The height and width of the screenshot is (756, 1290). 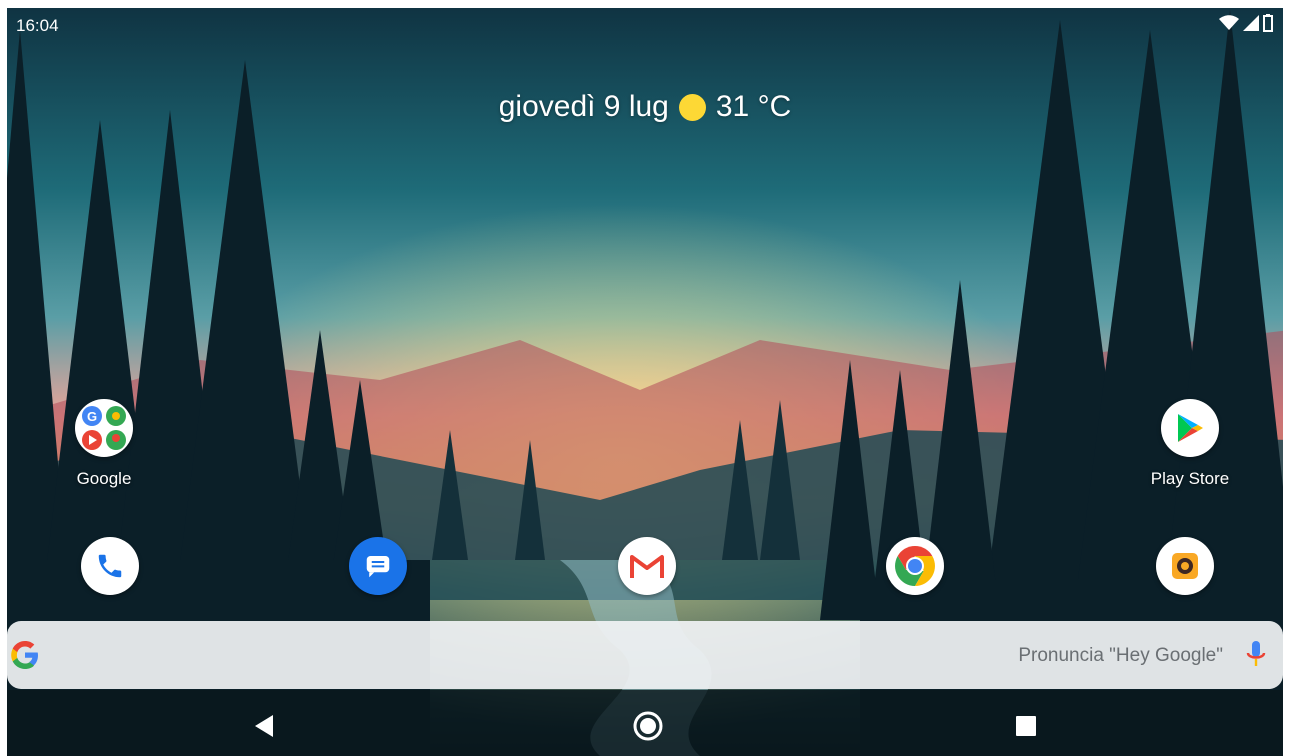 I want to click on clock: 16:04, so click(x=37, y=25).